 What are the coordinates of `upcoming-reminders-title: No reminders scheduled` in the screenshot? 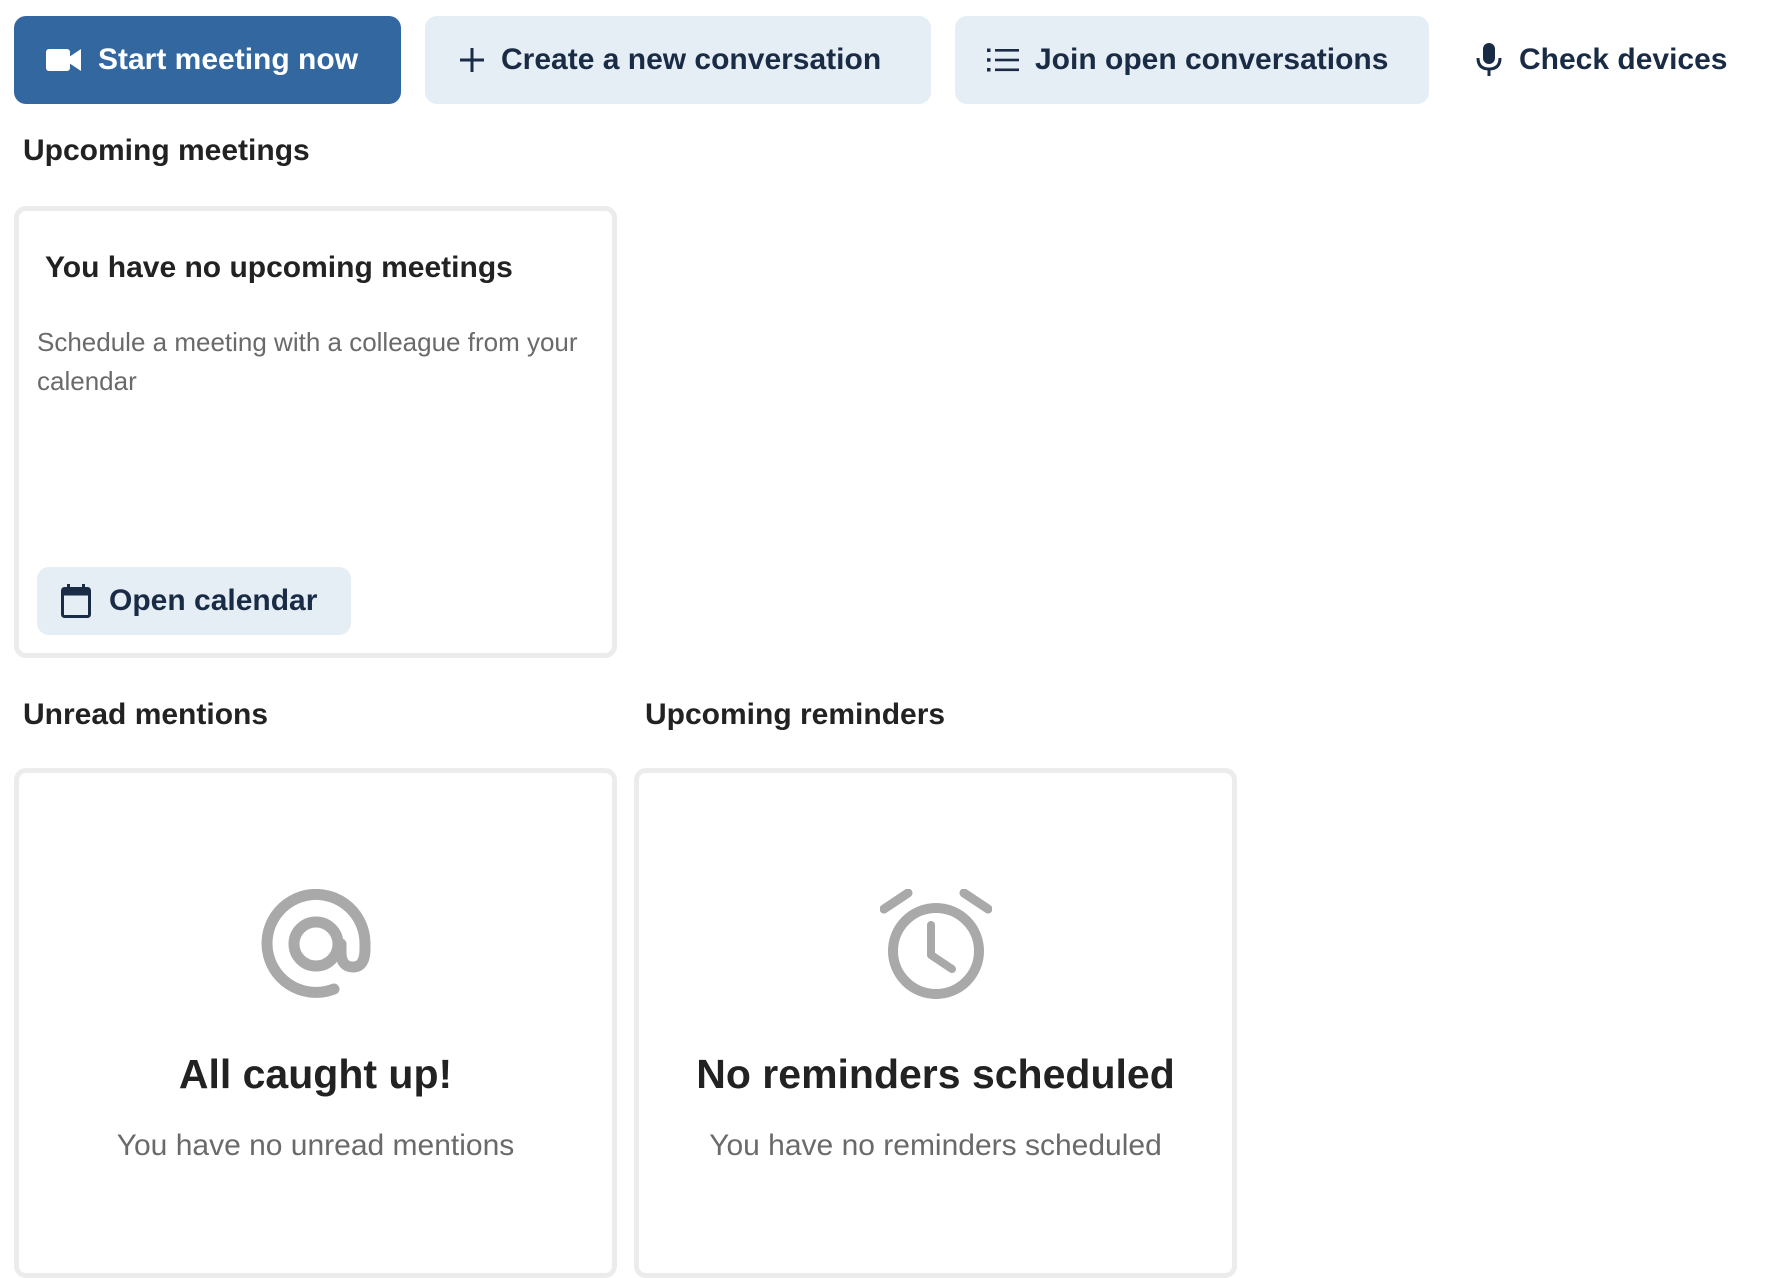 It's located at (935, 1074).